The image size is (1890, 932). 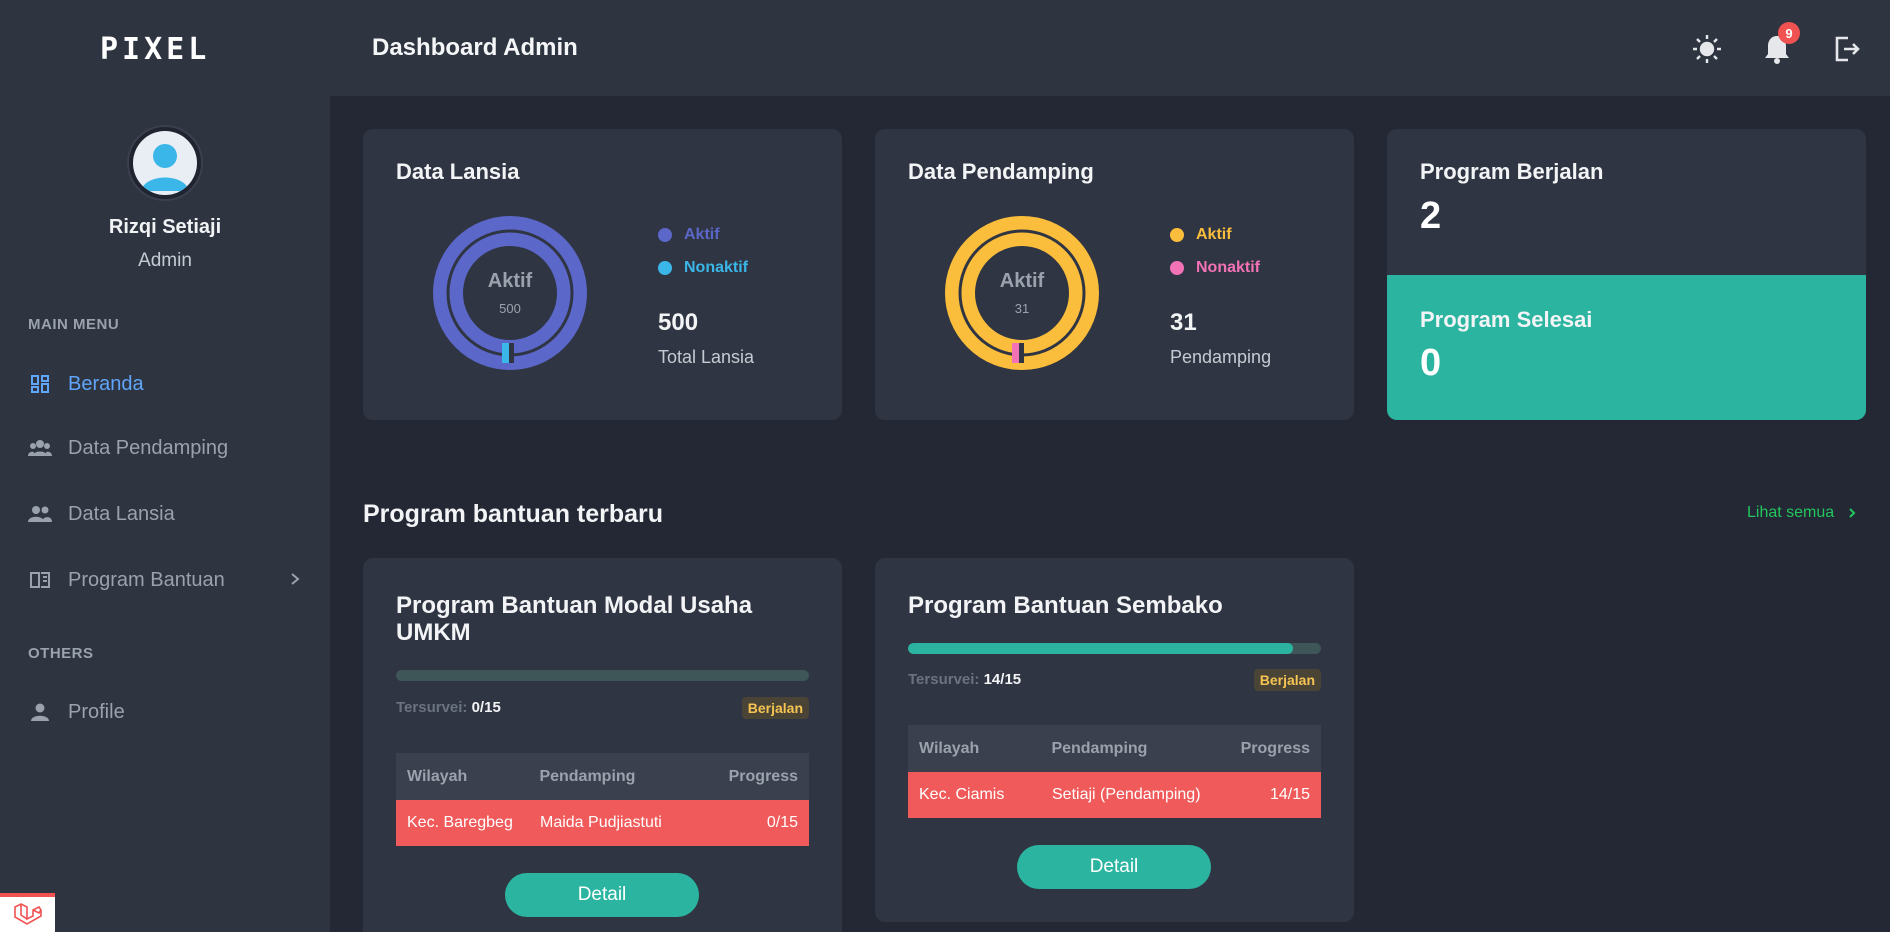 What do you see at coordinates (1289, 794) in the screenshot?
I see `cell-progress: 14/15` at bounding box center [1289, 794].